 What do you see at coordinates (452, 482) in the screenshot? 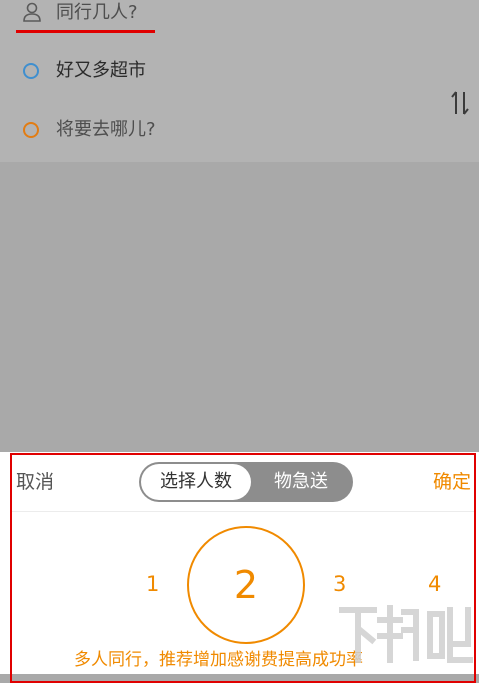
I see `confirm-button: 确定` at bounding box center [452, 482].